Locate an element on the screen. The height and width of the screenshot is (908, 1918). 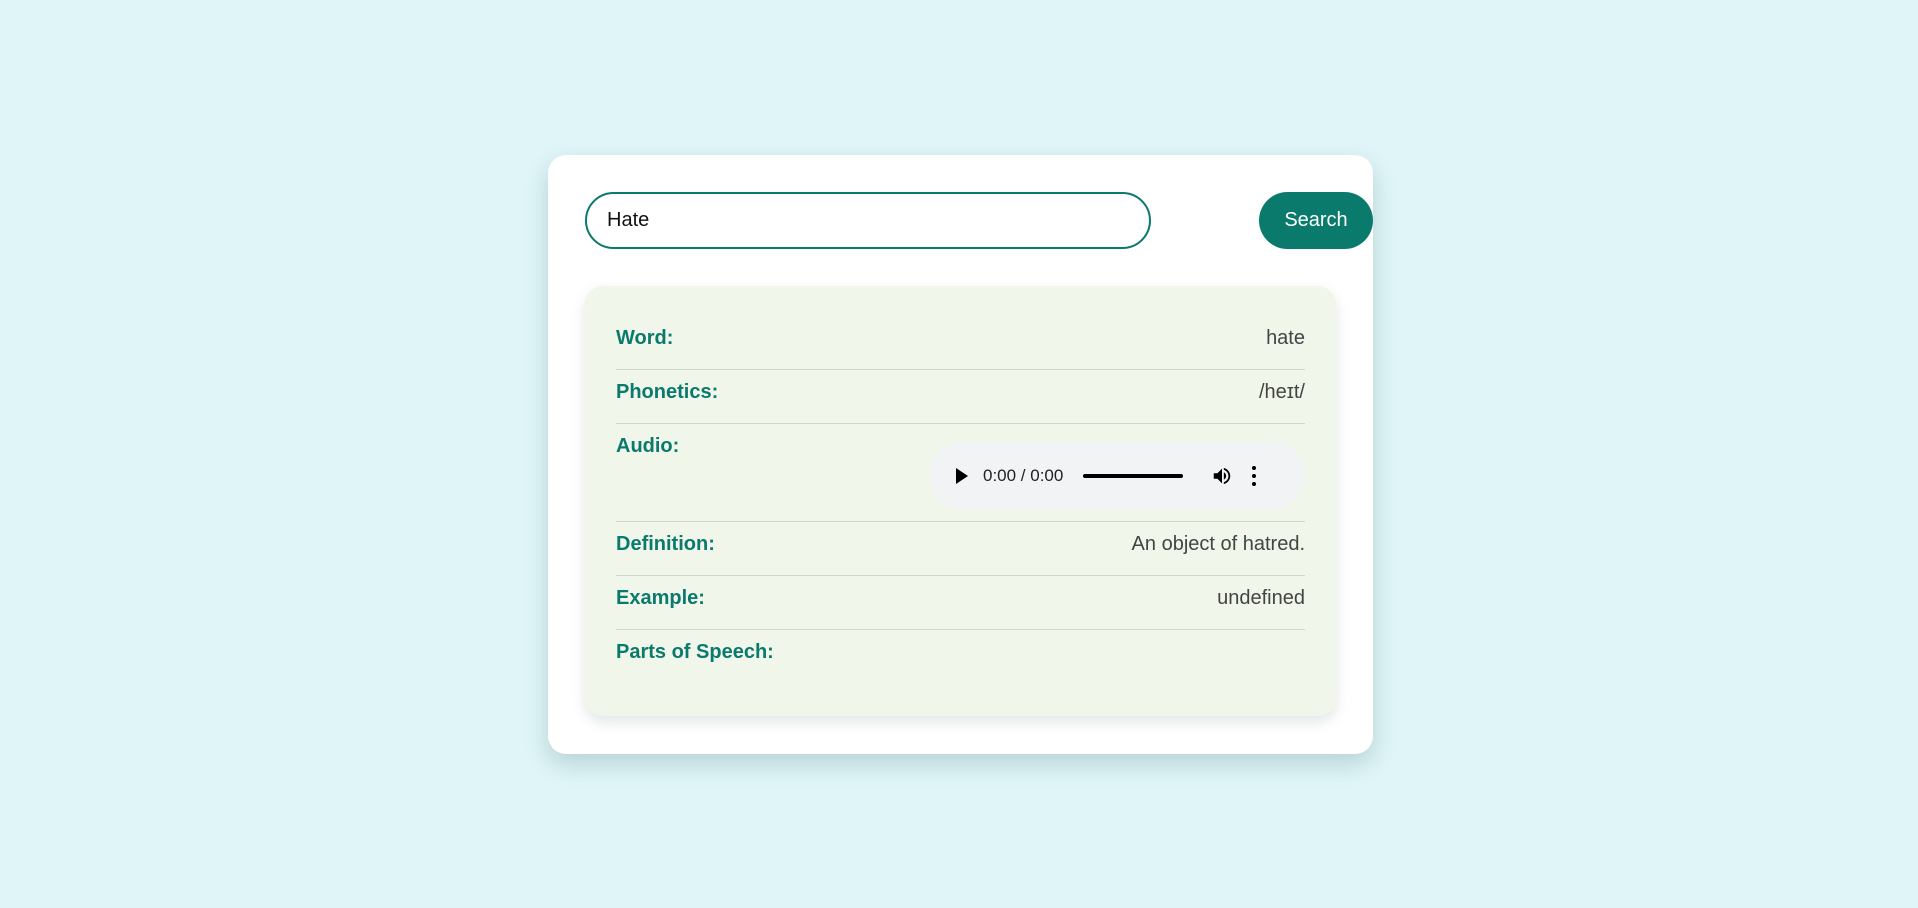
volume-icon is located at coordinates (1222, 476).